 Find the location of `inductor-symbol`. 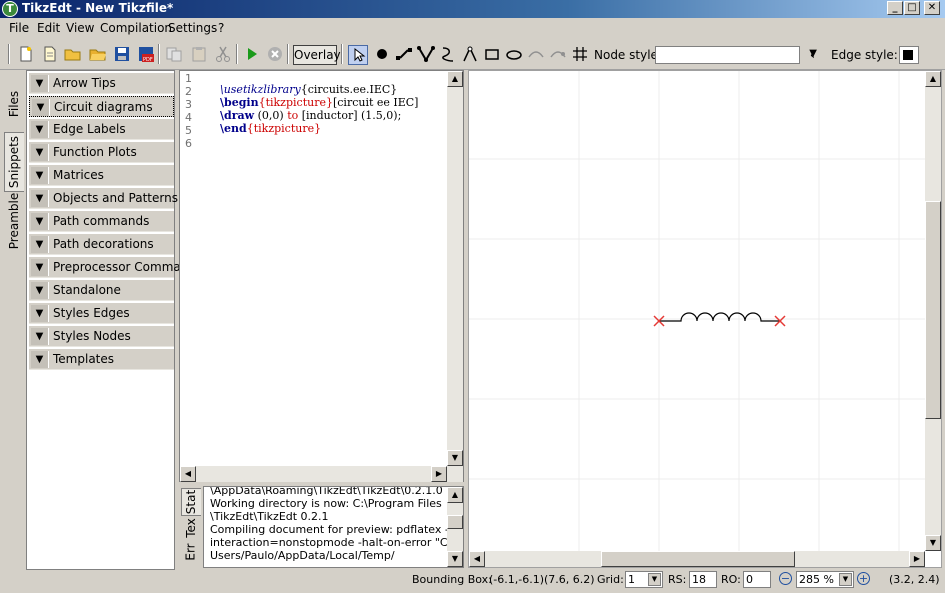

inductor-symbol is located at coordinates (719, 317).